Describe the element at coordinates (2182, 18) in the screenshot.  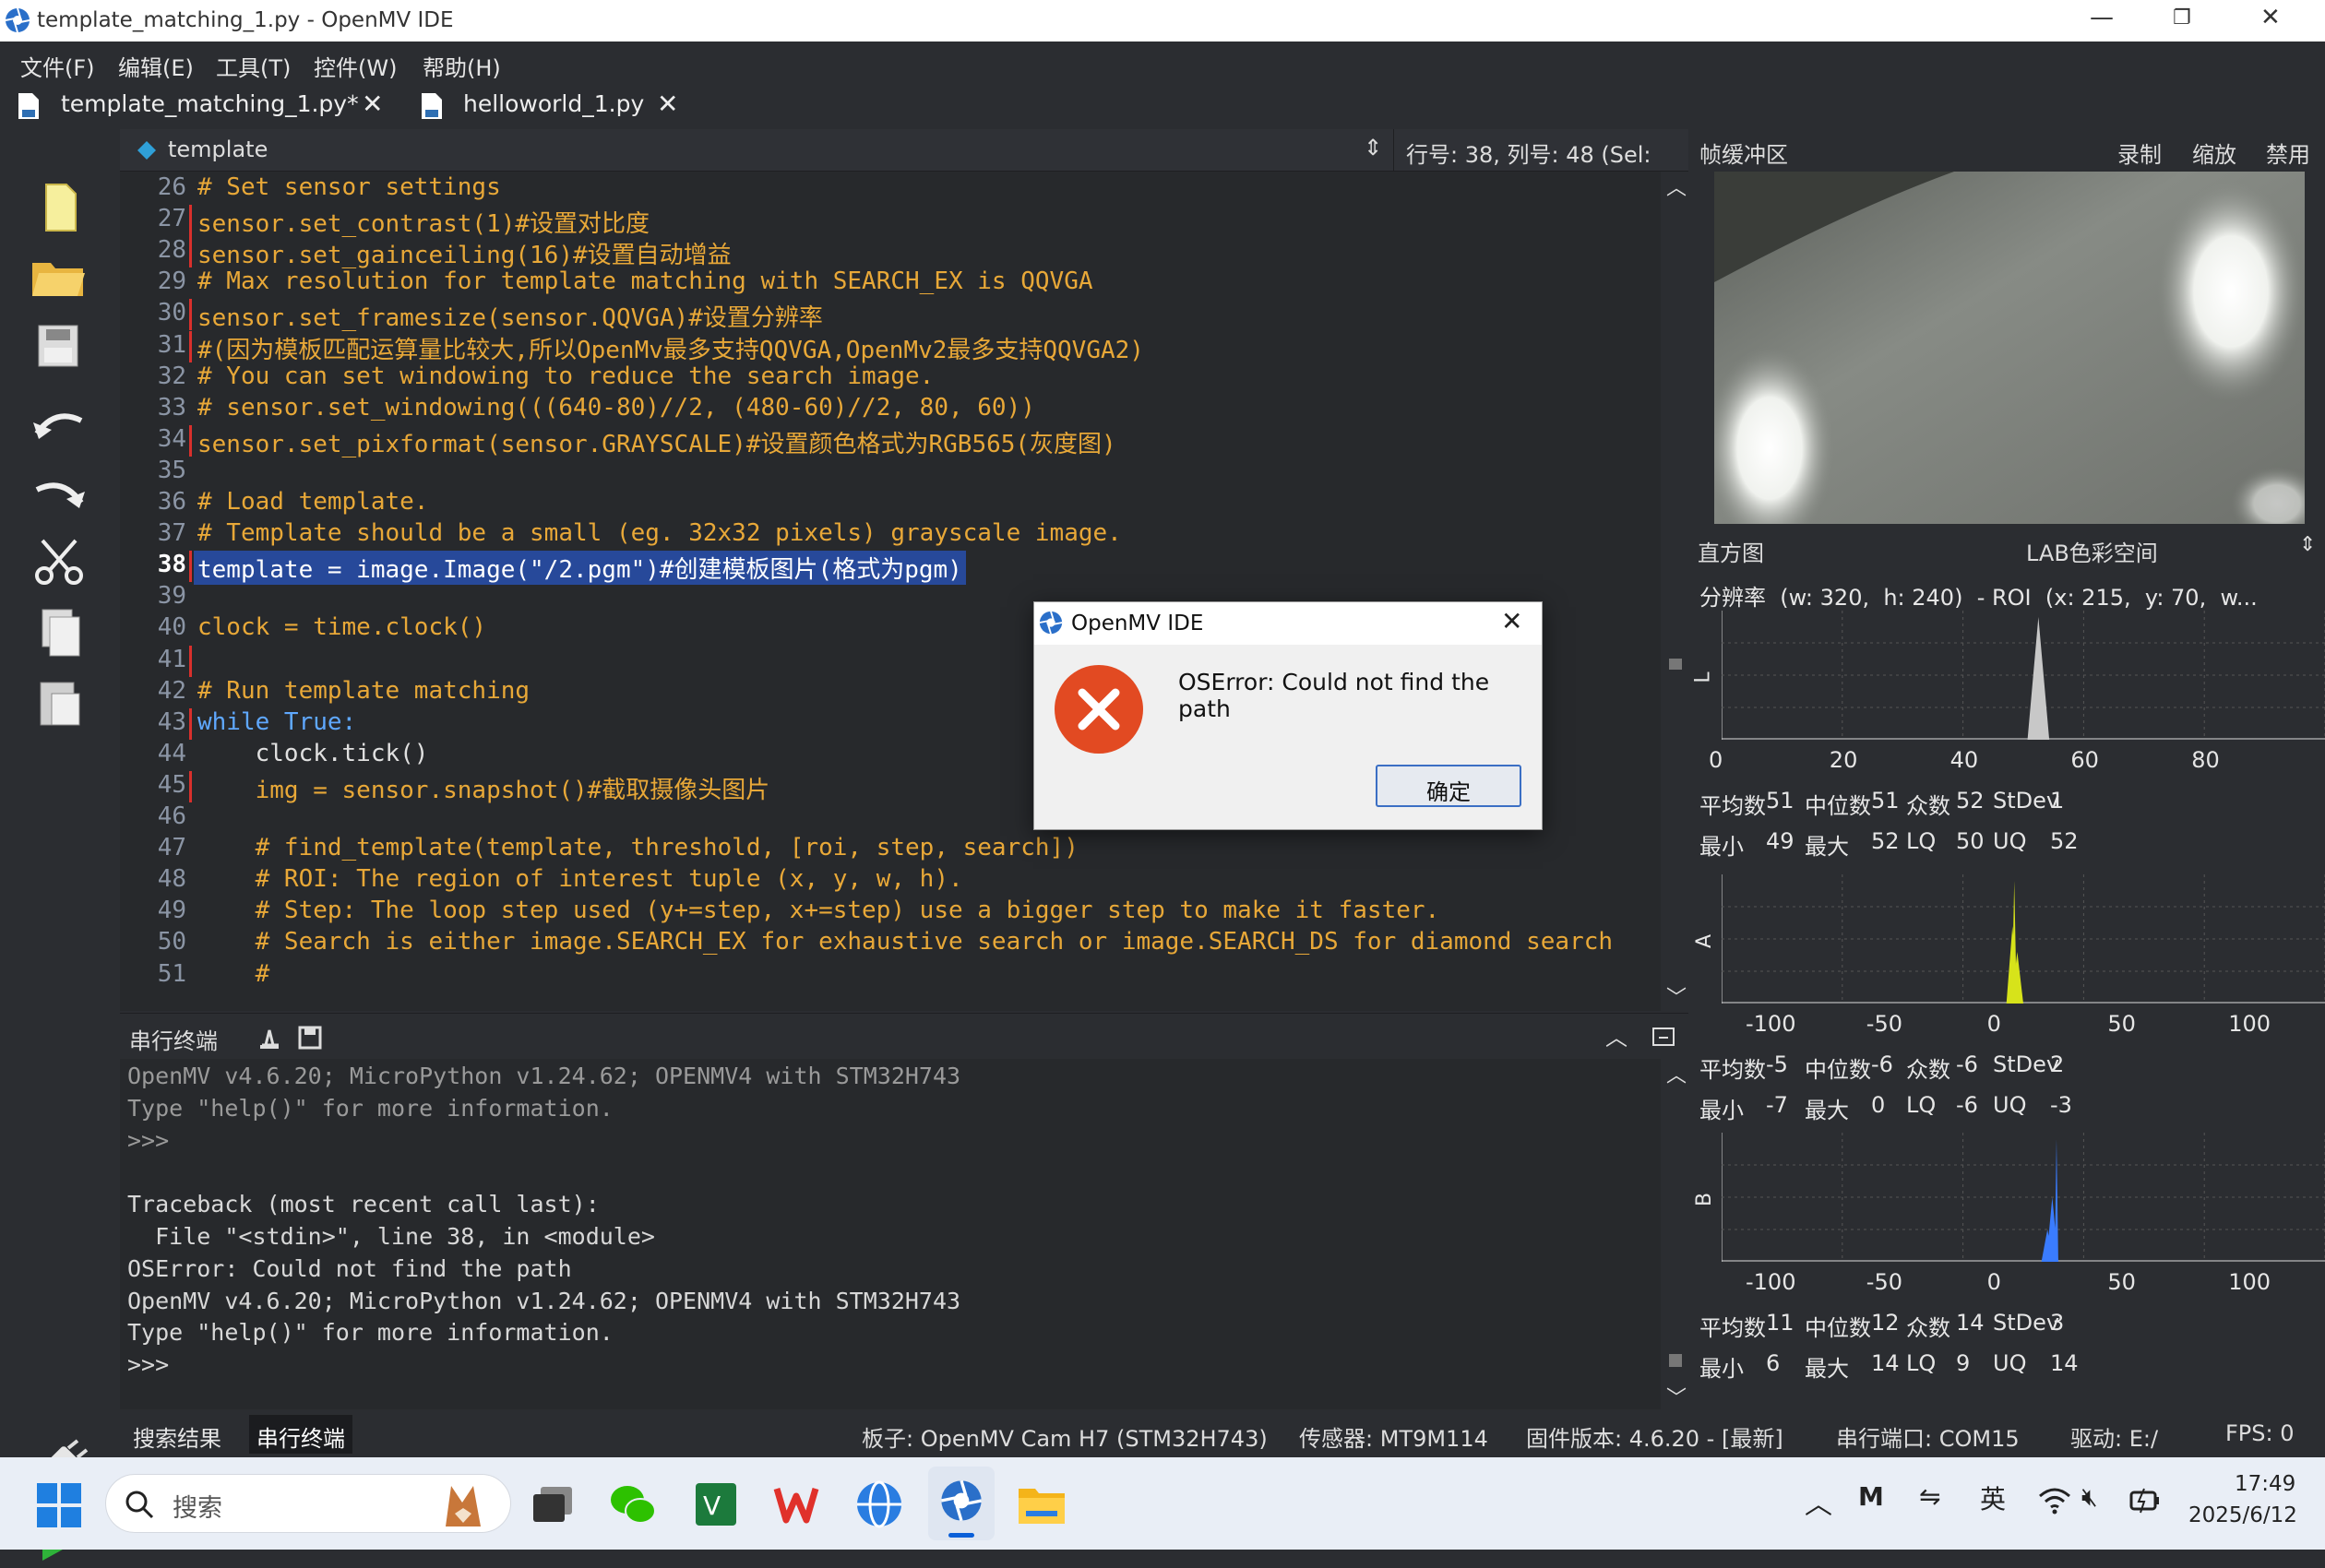
I see `restore-button: ❐` at that location.